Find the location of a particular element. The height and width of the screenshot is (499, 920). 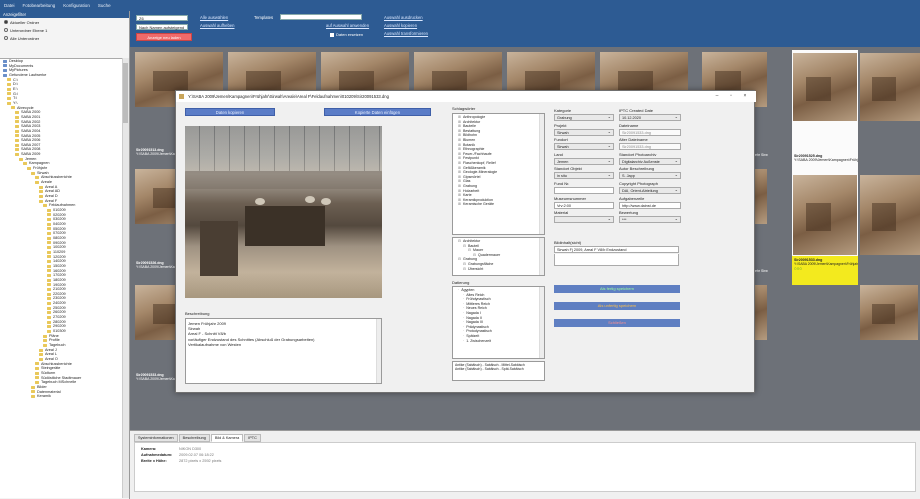

menu-datei: Datei is located at coordinates (9, 5).